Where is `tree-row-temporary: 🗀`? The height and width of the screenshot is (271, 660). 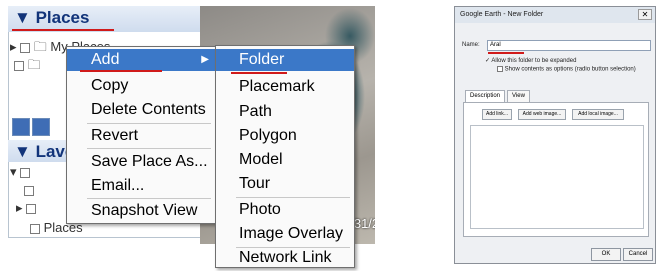
tree-row-temporary: 🗀 is located at coordinates (27, 67).